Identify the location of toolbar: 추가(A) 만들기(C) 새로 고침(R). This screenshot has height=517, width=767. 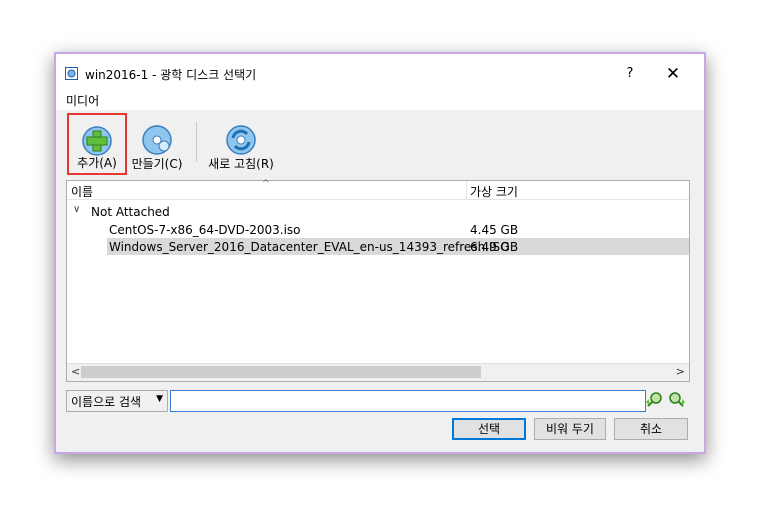
(380, 143).